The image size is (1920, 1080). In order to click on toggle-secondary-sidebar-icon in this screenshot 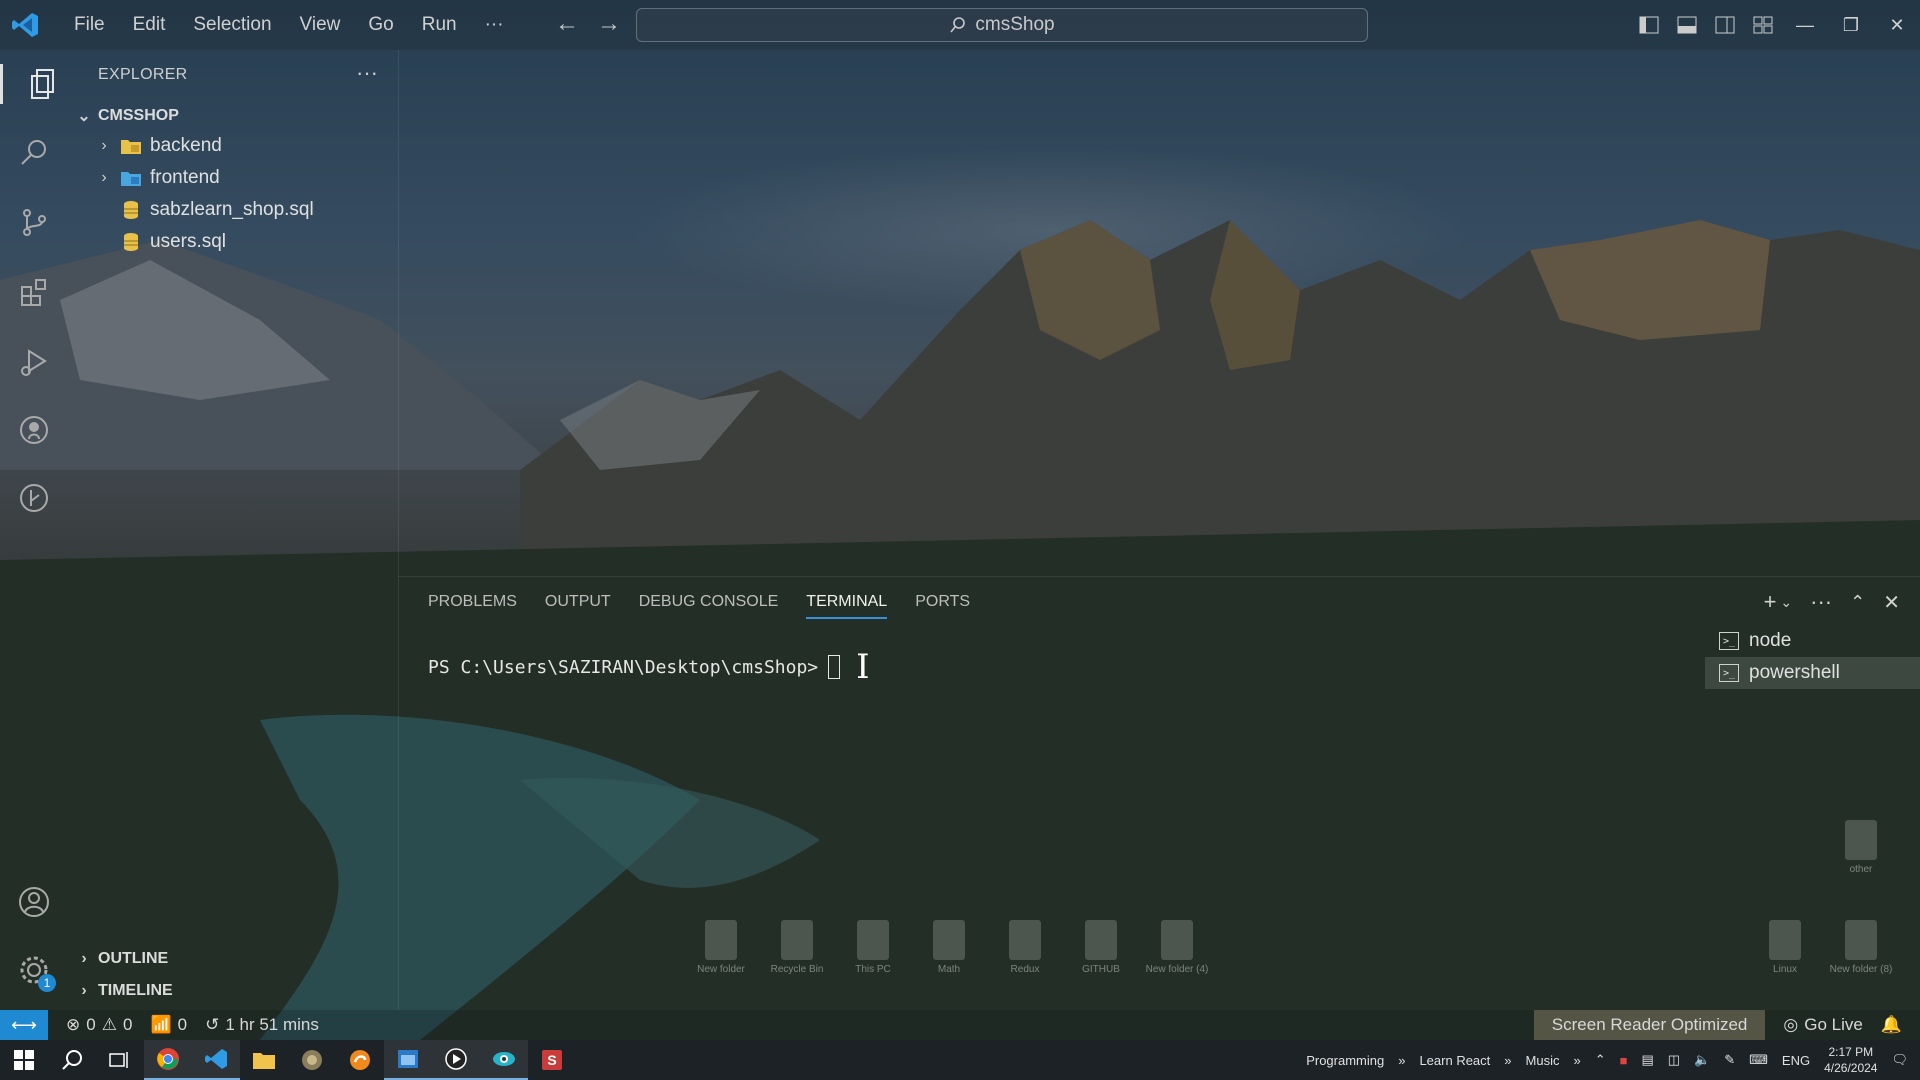, I will do `click(1725, 25)`.